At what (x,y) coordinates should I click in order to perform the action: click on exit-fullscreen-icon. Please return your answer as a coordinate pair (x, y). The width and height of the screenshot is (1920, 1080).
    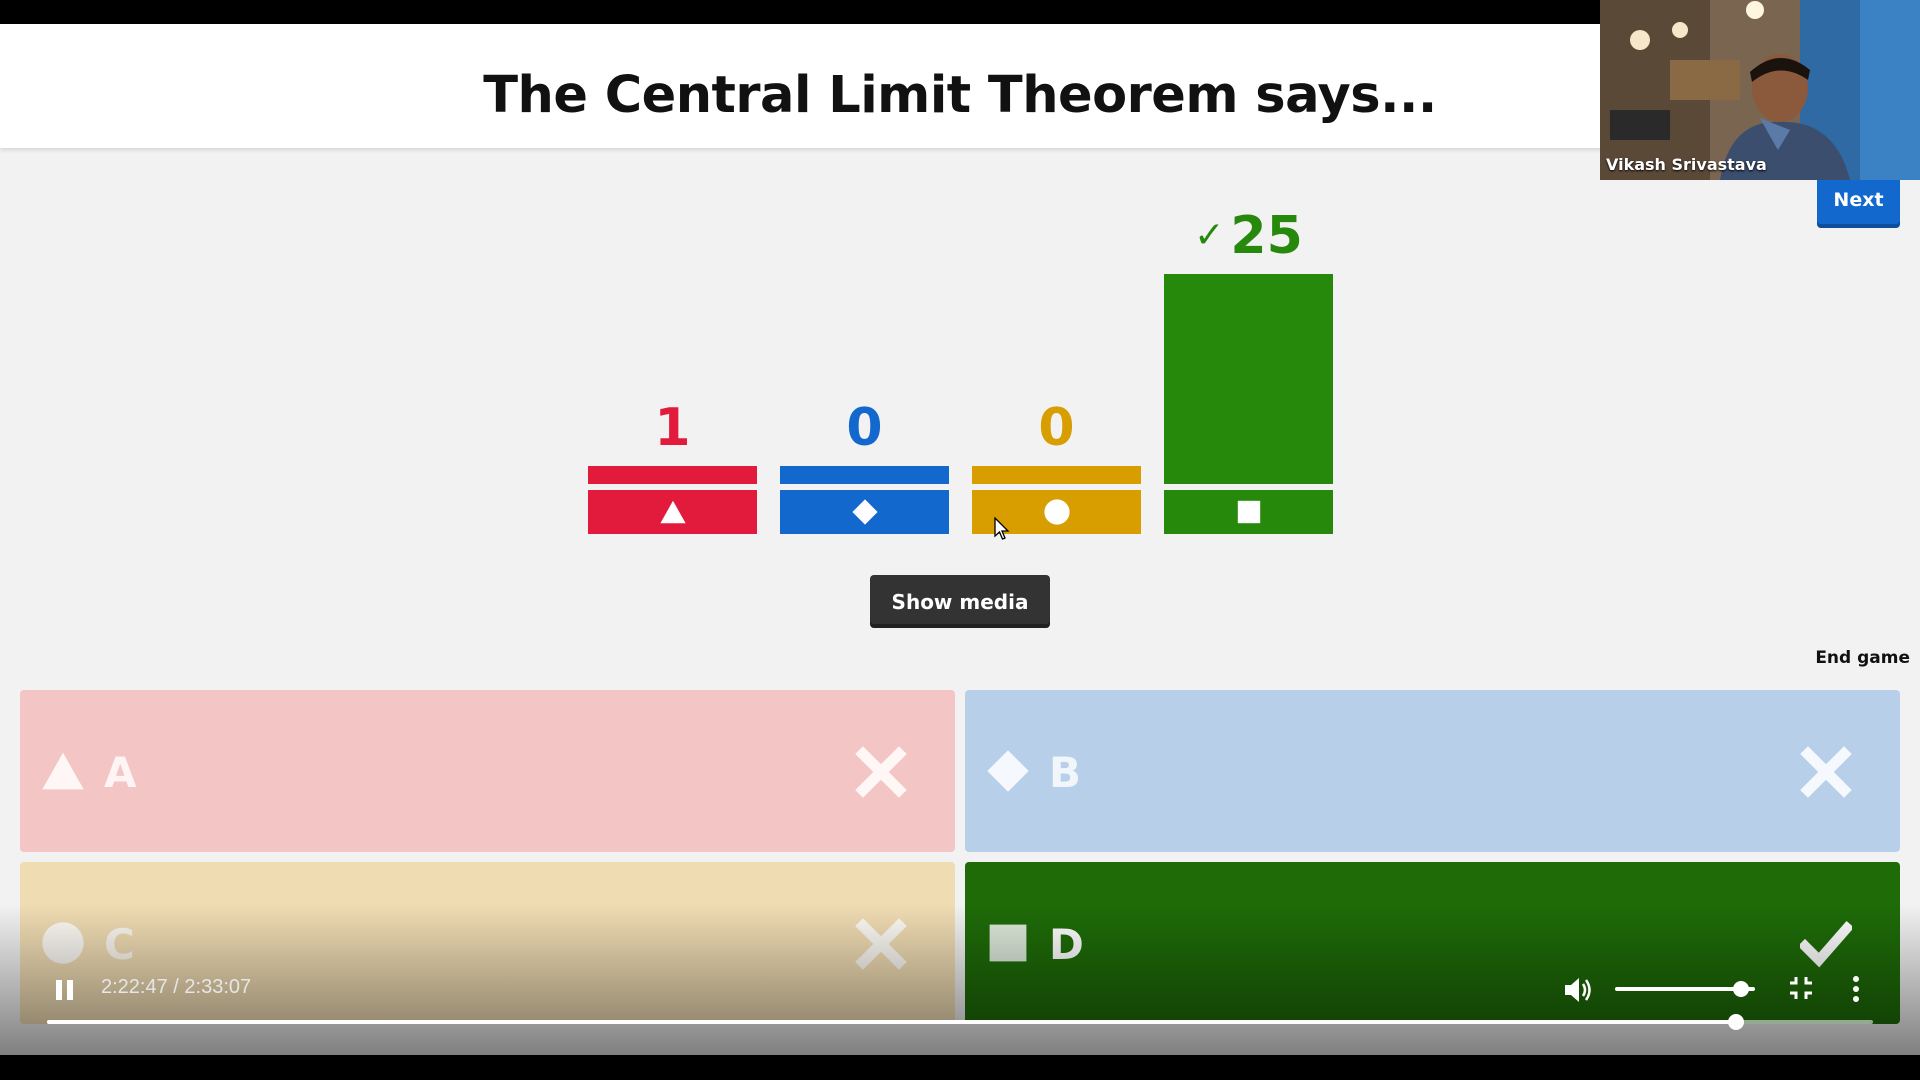
    Looking at the image, I should click on (1801, 988).